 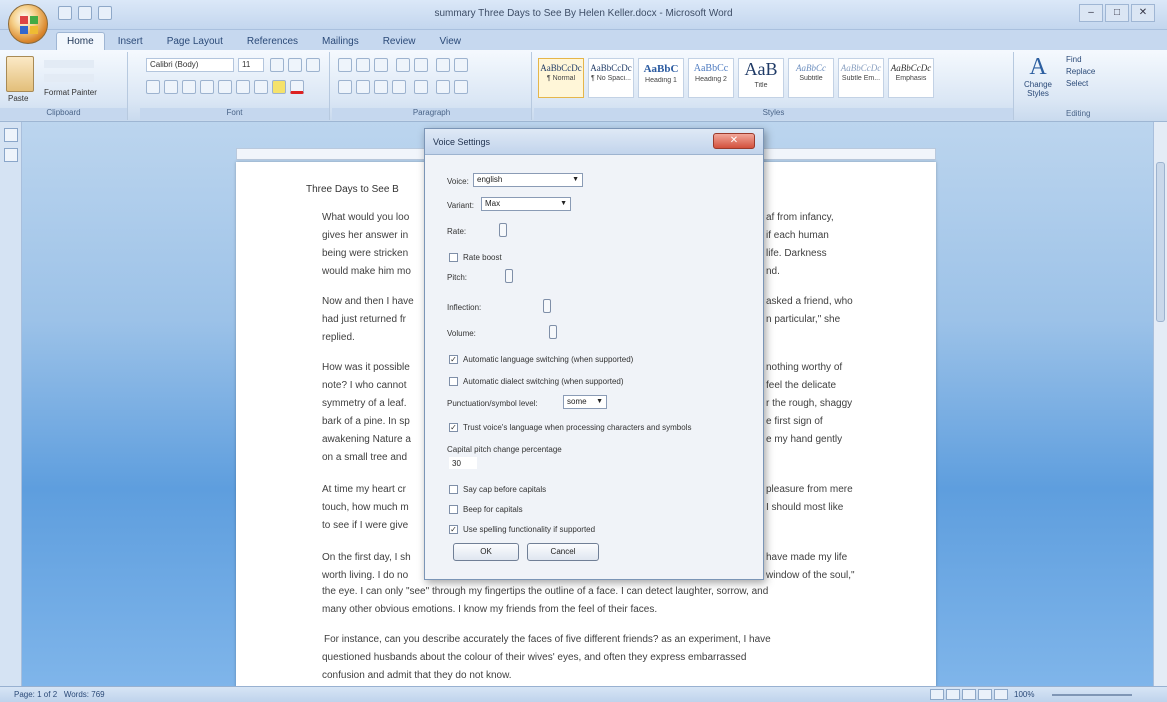 I want to click on font-name-select: Calibri (Body), so click(x=190, y=65).